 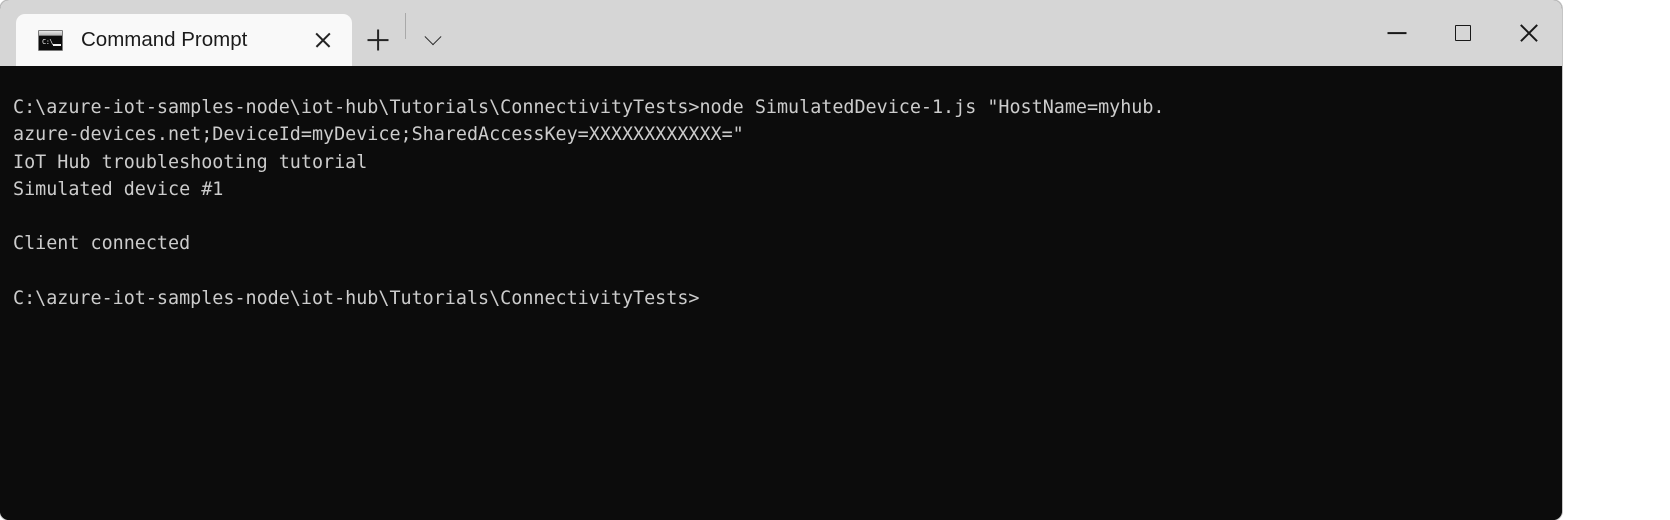 I want to click on window-controls, so click(x=1463, y=33).